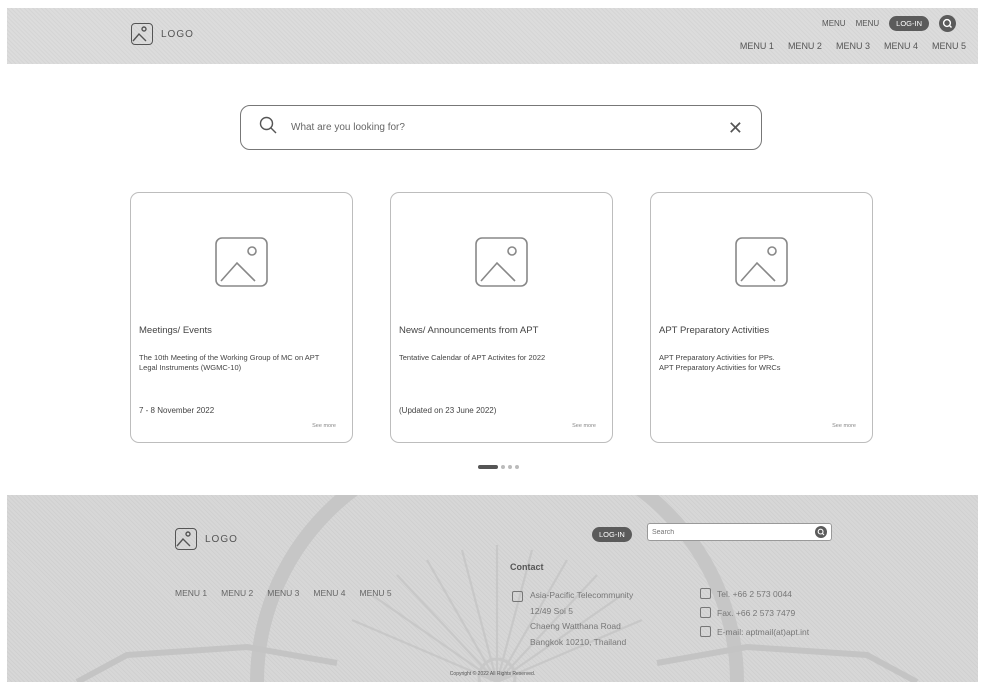  I want to click on search-input, so click(509, 127).